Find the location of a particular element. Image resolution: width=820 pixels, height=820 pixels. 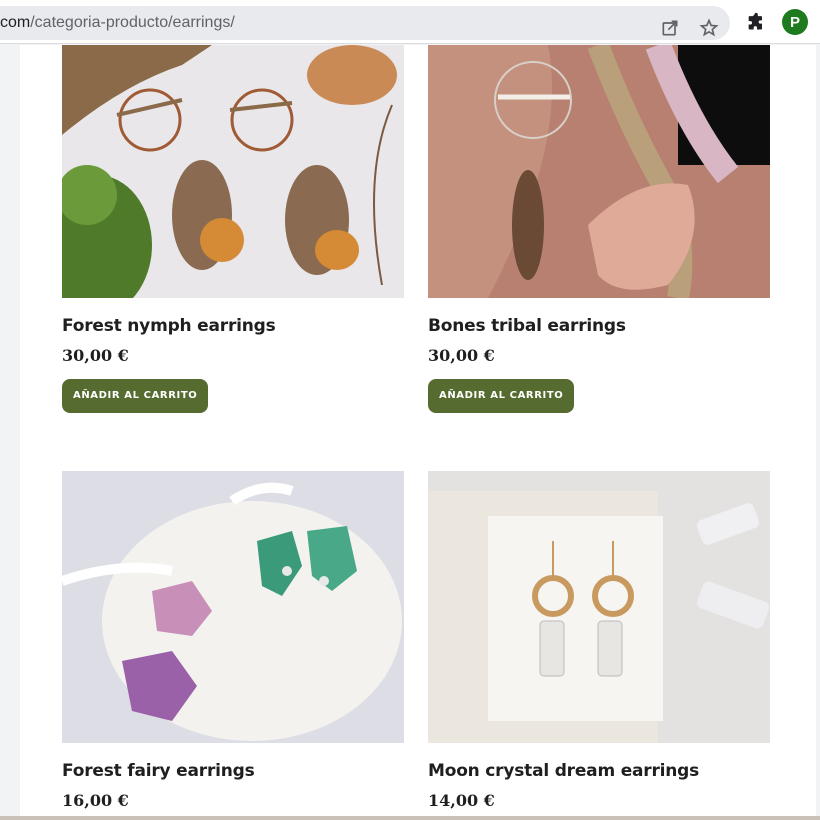

share-icon is located at coordinates (670, 28).